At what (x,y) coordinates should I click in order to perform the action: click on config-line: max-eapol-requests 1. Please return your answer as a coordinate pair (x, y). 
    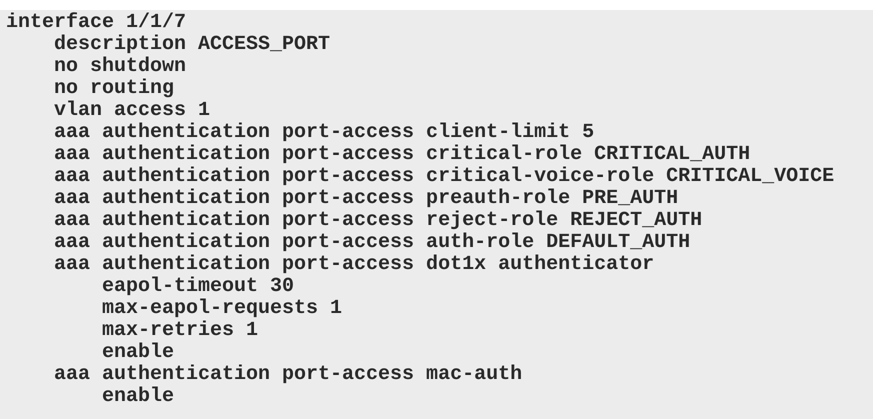
    Looking at the image, I should click on (222, 309).